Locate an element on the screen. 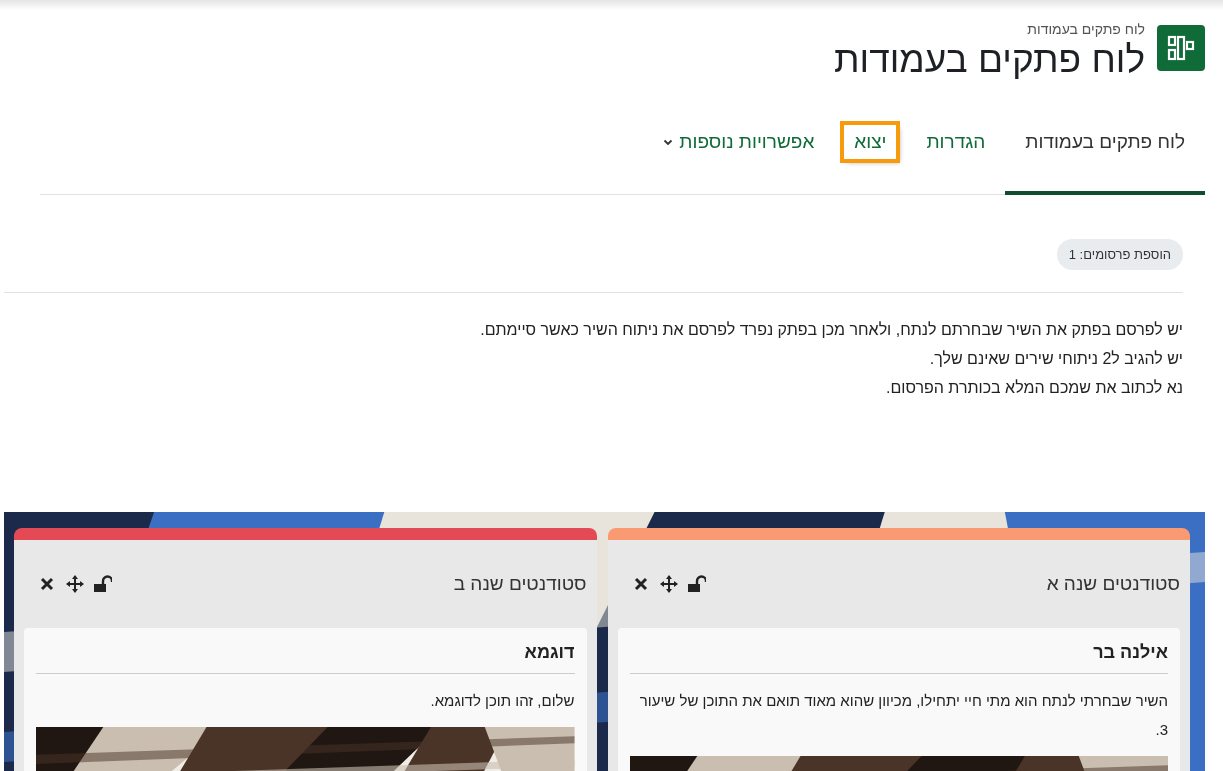  post-count-badge: הוספת פרסומים: 1 is located at coordinates (1119, 254).